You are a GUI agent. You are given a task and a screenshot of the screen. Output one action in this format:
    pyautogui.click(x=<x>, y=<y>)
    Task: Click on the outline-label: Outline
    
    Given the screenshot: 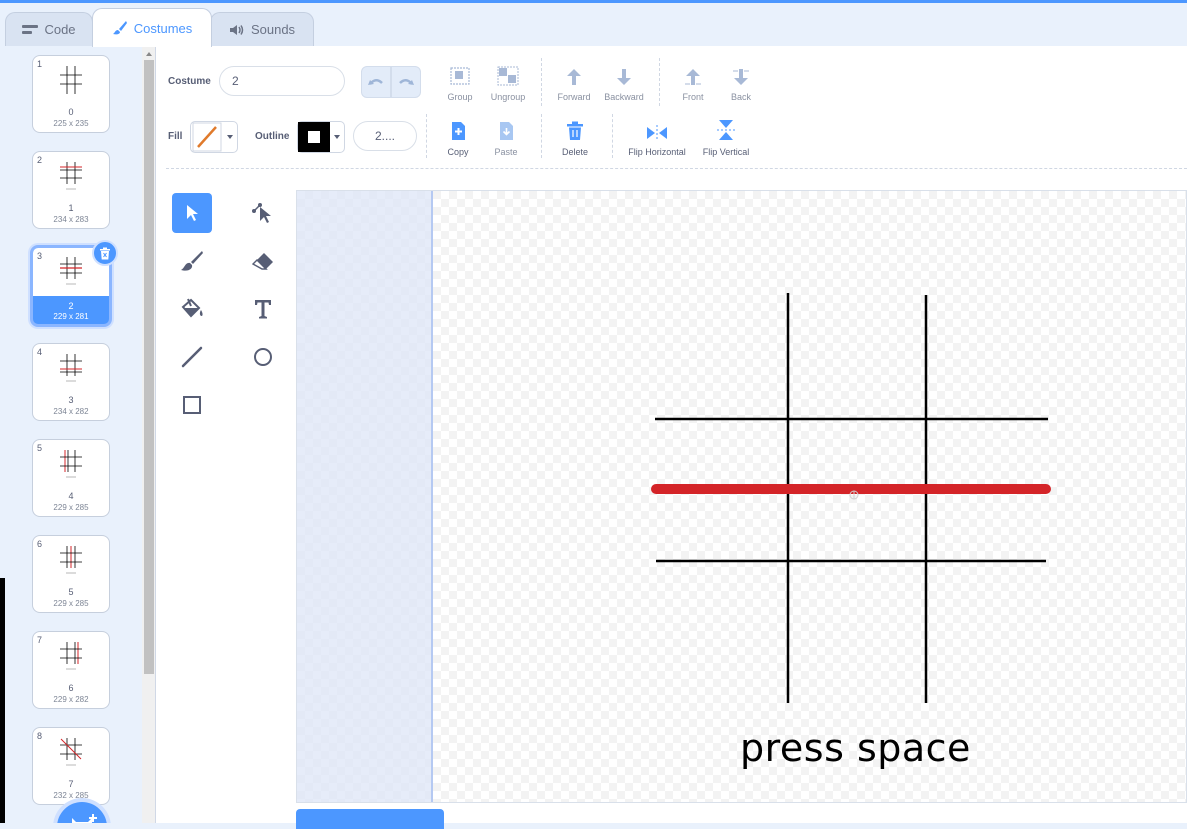 What is the action you would take?
    pyautogui.click(x=272, y=136)
    